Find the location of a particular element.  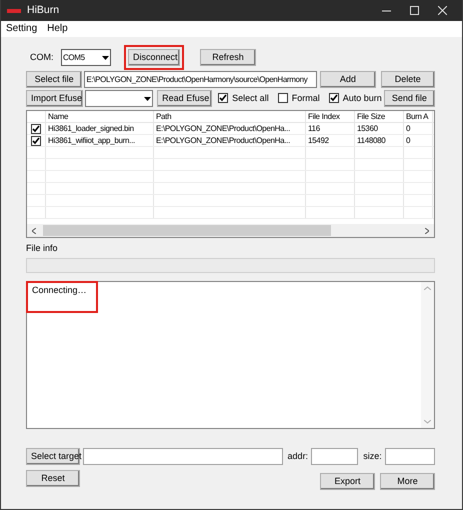

size-label: size: is located at coordinates (372, 456).